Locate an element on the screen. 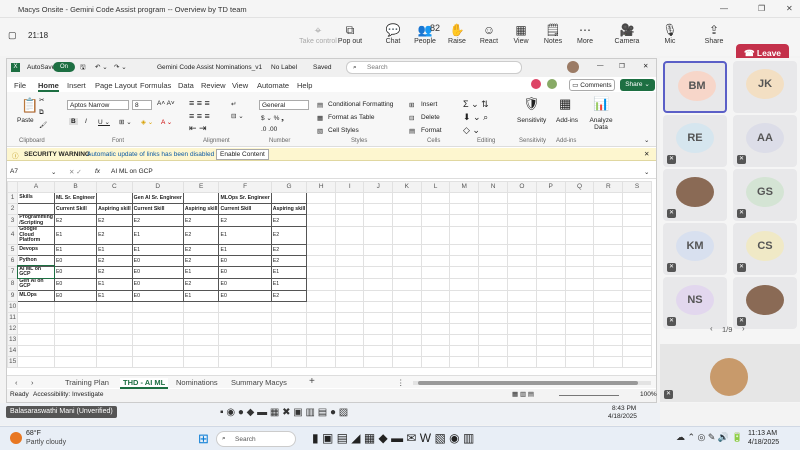 Image resolution: width=800 pixels, height=450 pixels. column-header: E is located at coordinates (201, 187).